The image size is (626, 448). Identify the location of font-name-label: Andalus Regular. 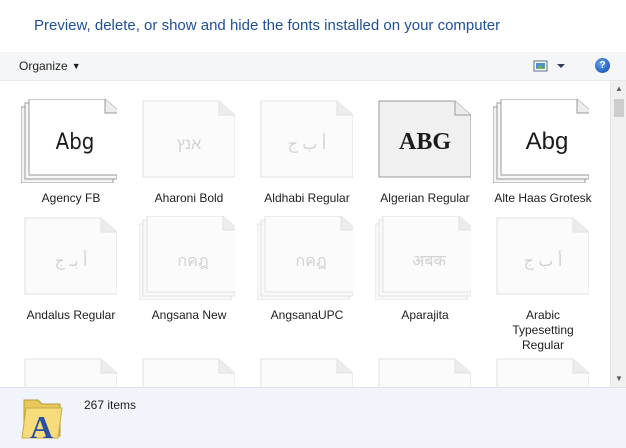
(71, 315).